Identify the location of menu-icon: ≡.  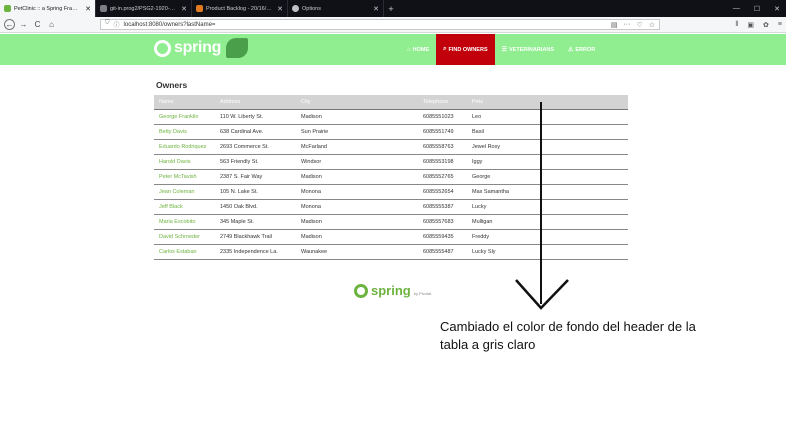
(780, 25).